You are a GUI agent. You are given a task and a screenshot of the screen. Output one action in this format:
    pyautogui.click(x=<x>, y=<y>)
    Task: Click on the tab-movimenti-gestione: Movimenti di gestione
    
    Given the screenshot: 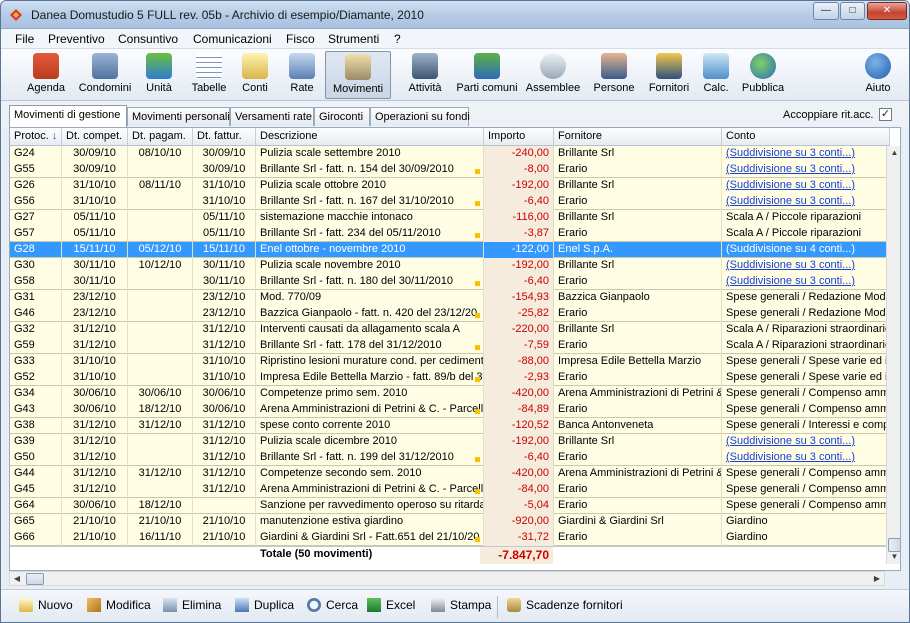 What is the action you would take?
    pyautogui.click(x=68, y=116)
    